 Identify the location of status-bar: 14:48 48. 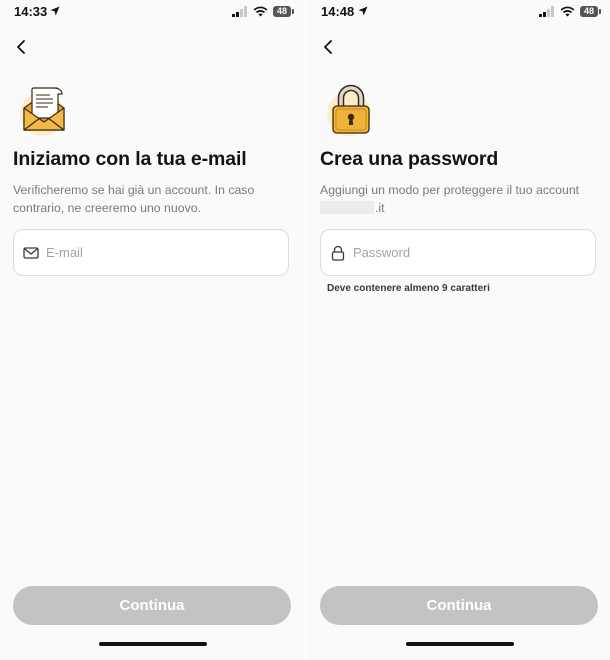
(458, 12).